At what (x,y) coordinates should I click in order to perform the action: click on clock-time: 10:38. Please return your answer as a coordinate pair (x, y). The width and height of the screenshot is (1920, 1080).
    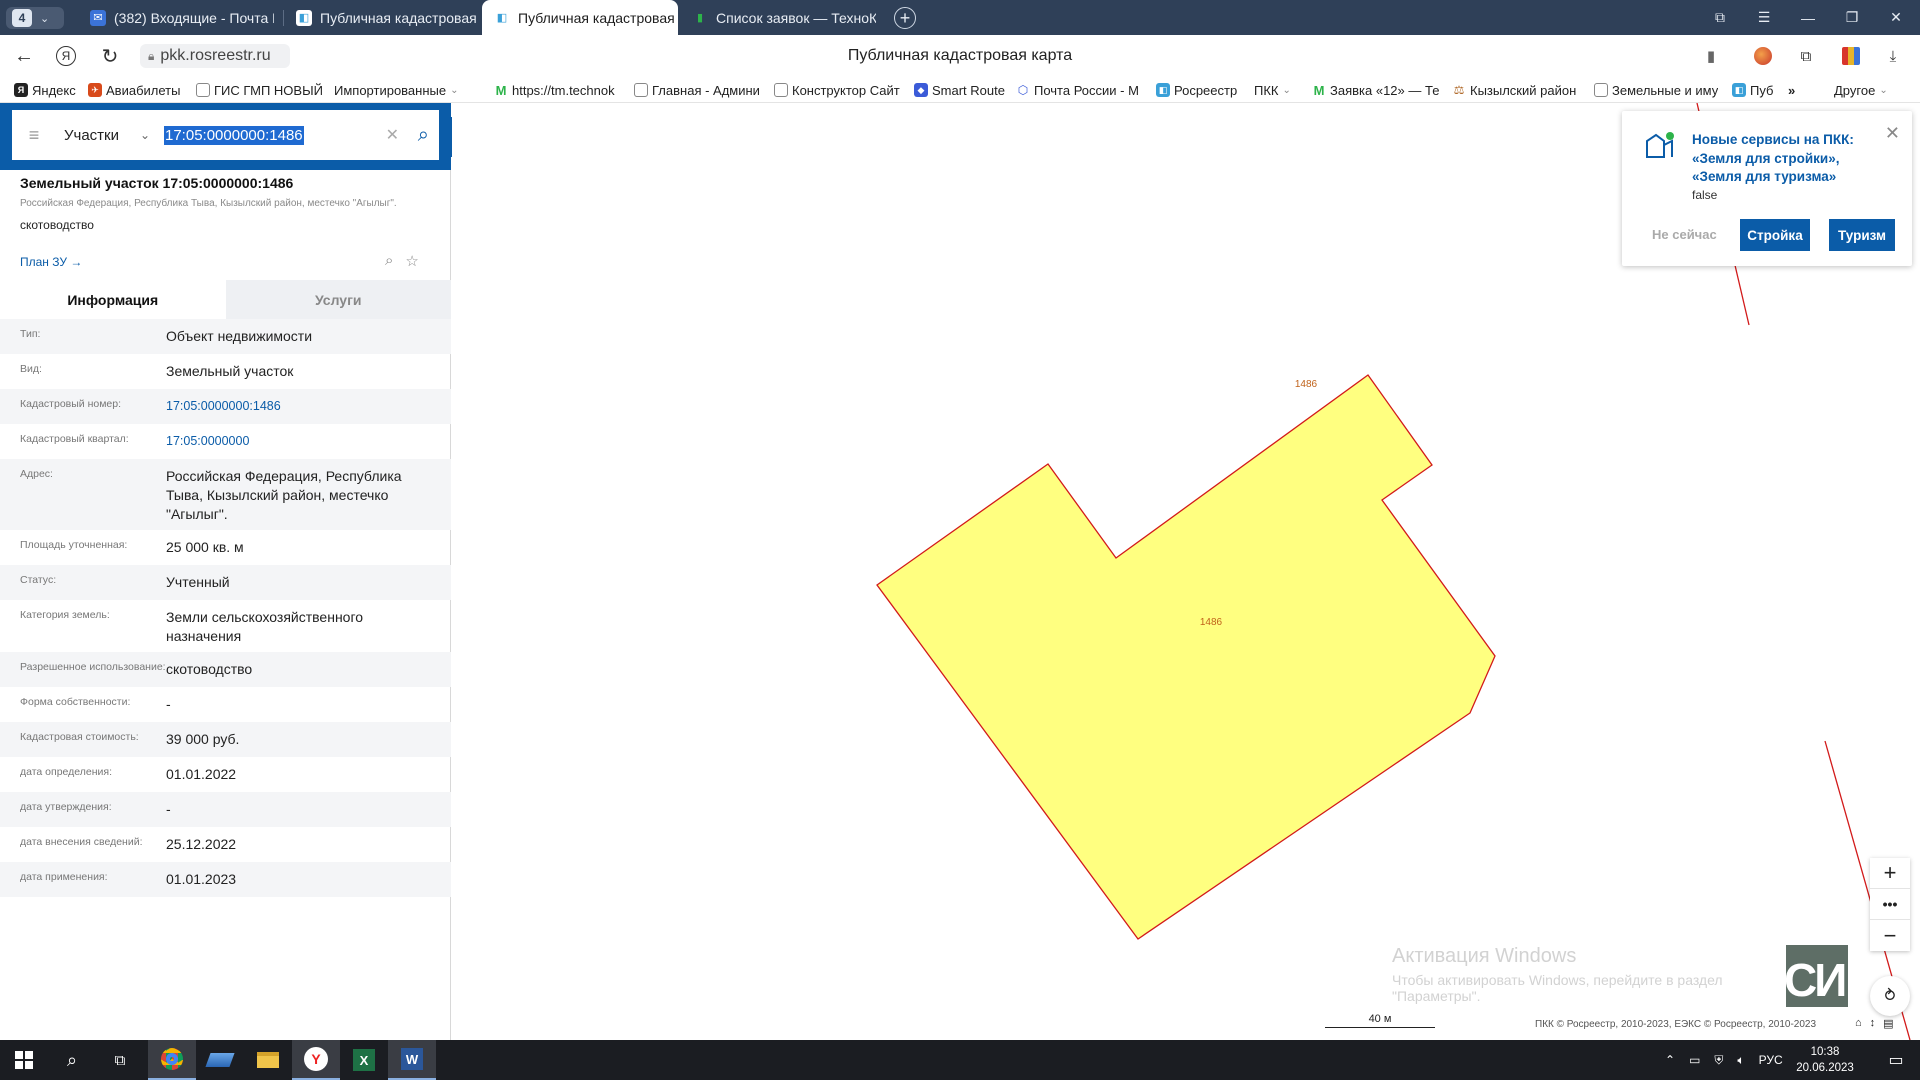
    Looking at the image, I should click on (1825, 1052).